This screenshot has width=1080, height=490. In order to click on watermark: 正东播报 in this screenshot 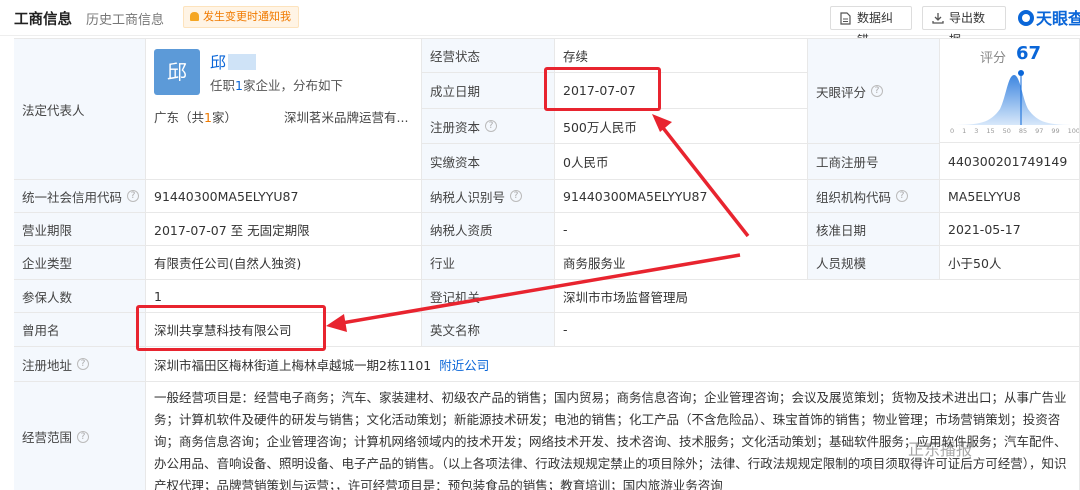, I will do `click(940, 449)`.